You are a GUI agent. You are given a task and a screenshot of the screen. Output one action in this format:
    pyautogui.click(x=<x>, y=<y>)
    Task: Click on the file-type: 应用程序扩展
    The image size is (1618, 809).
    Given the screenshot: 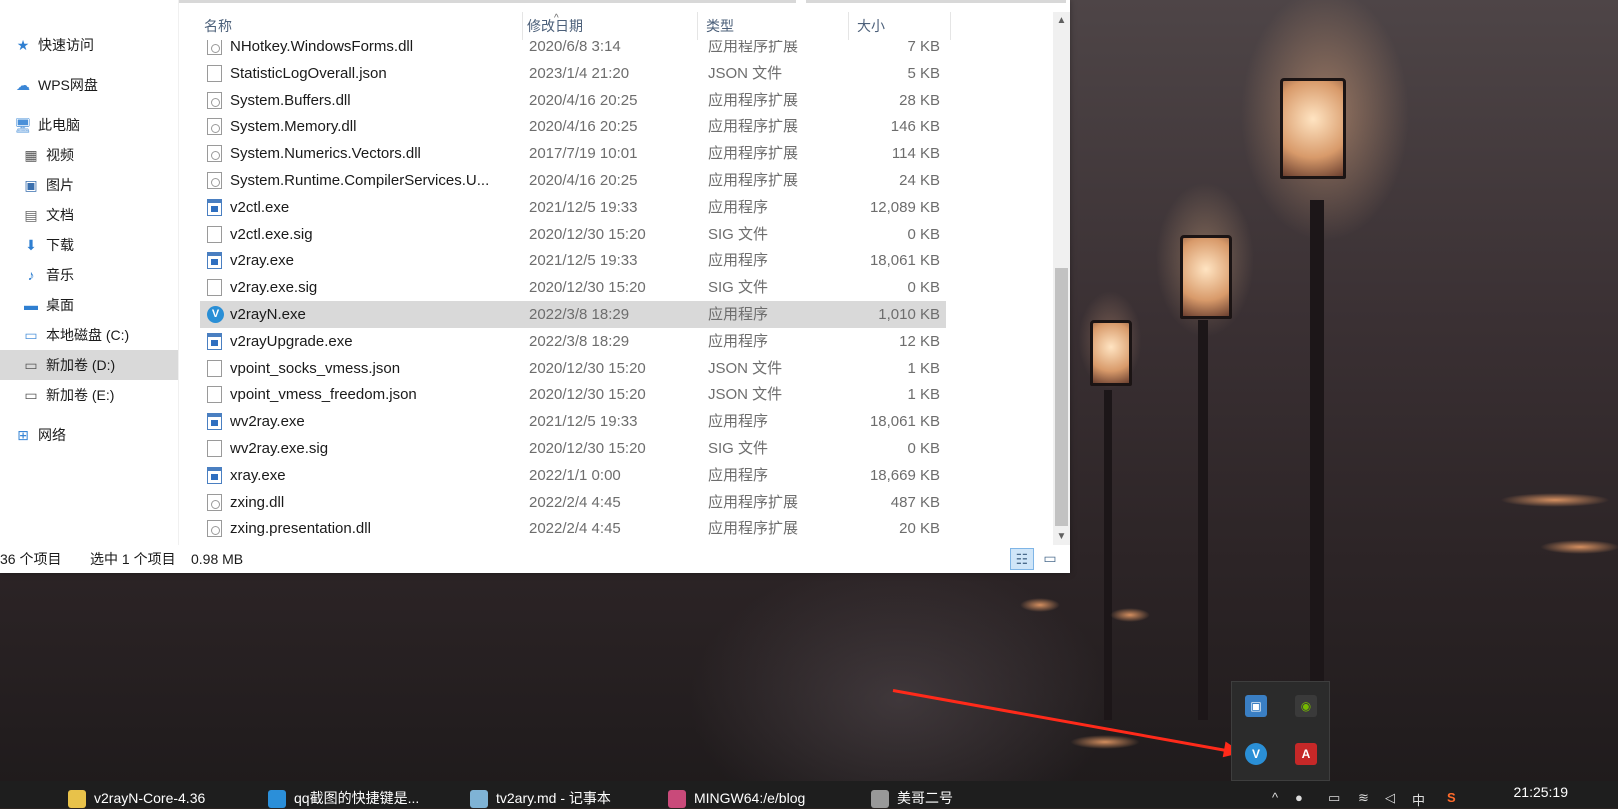 What is the action you would take?
    pyautogui.click(x=753, y=529)
    